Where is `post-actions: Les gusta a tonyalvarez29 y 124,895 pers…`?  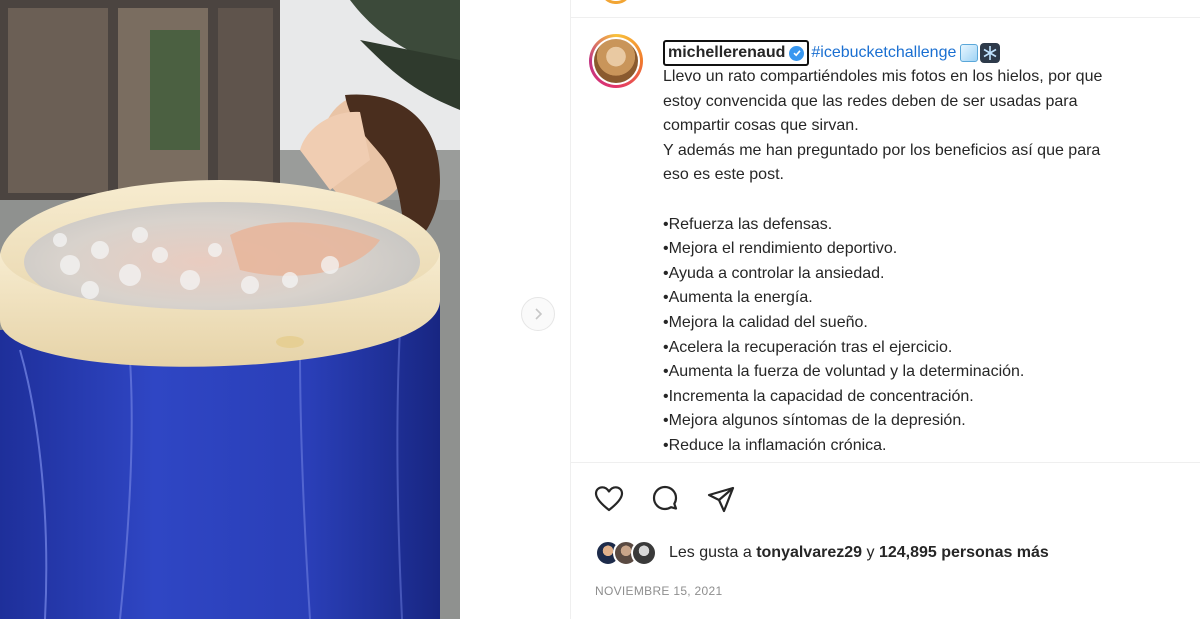
post-actions: Les gusta a tonyalvarez29 y 124,895 pers… is located at coordinates (885, 540).